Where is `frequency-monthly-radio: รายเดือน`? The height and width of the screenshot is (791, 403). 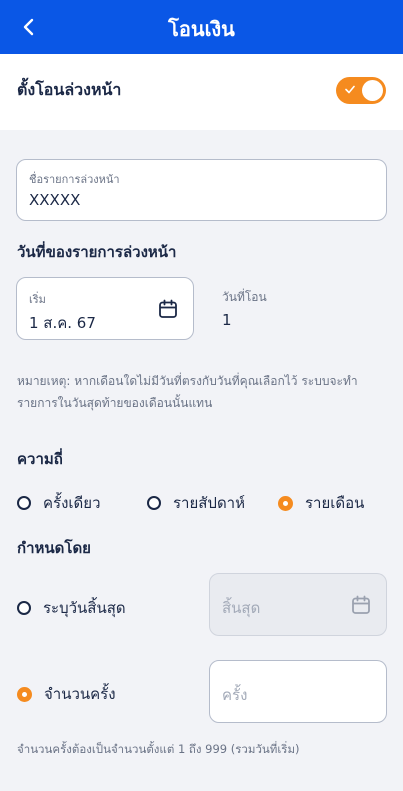 frequency-monthly-radio: รายเดือน is located at coordinates (321, 503).